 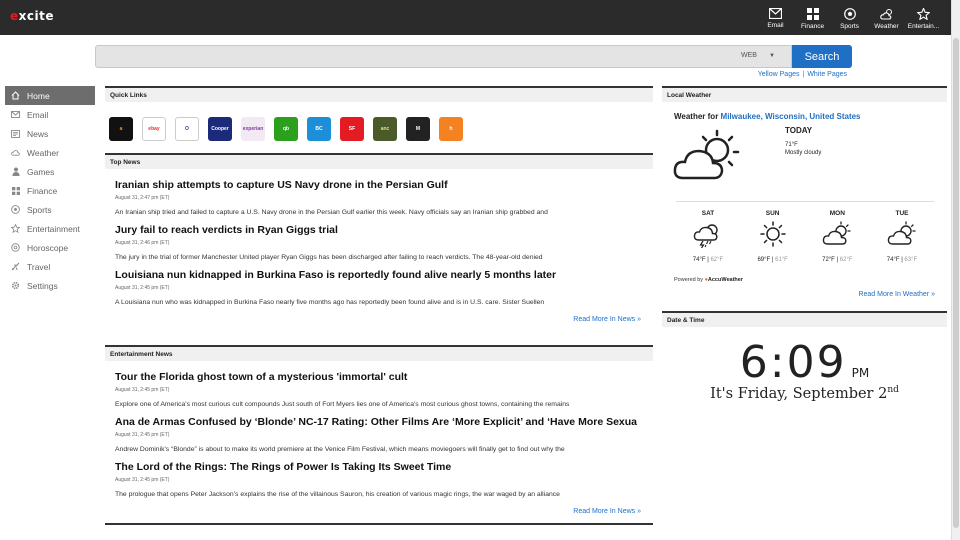 What do you see at coordinates (791, 116) in the screenshot?
I see `weather-location-link: Milwaukee, Wisconsin, United States` at bounding box center [791, 116].